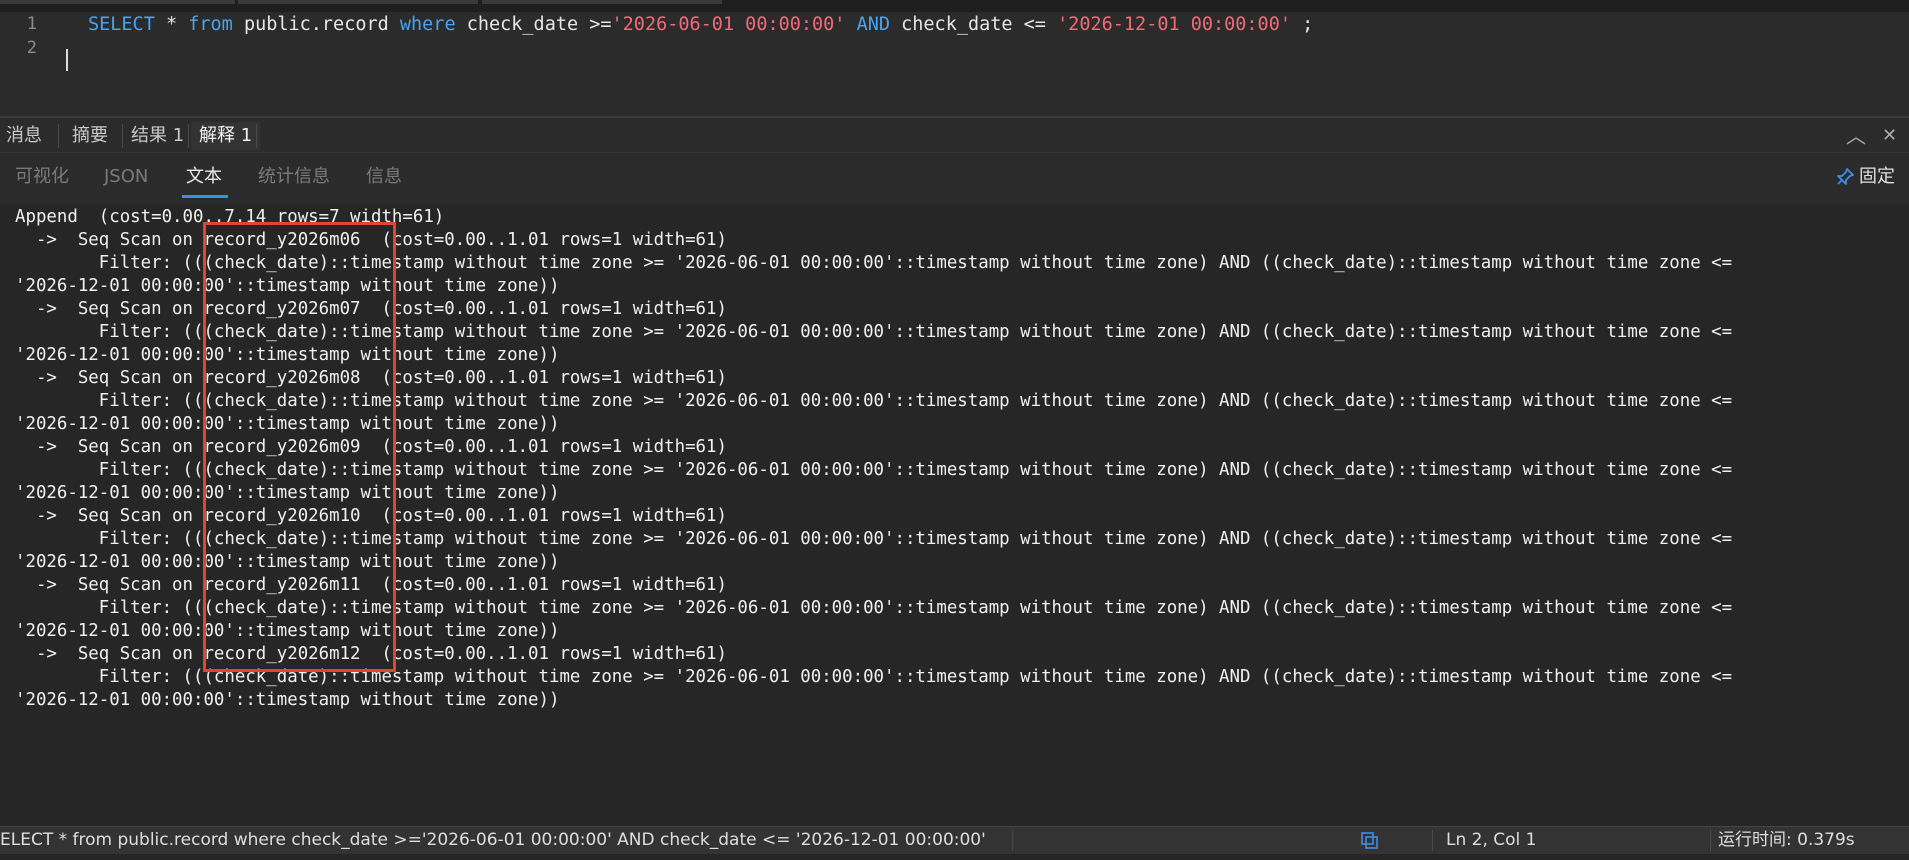  Describe the element at coordinates (204, 177) in the screenshot. I see `tab-text: 文本` at that location.